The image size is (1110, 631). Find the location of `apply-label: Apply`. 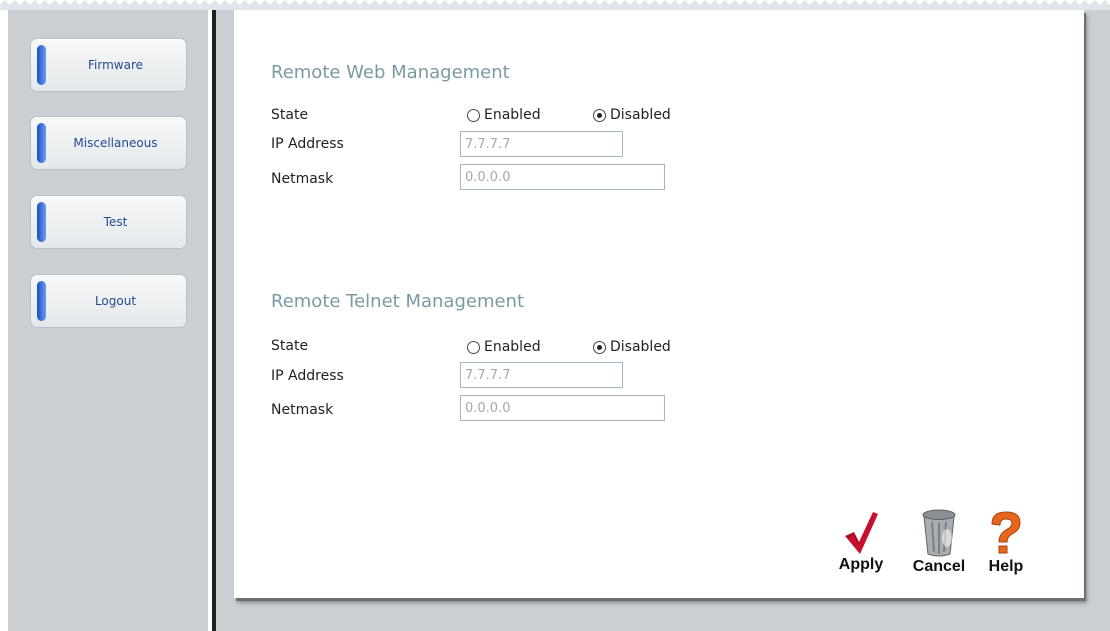

apply-label: Apply is located at coordinates (861, 564).